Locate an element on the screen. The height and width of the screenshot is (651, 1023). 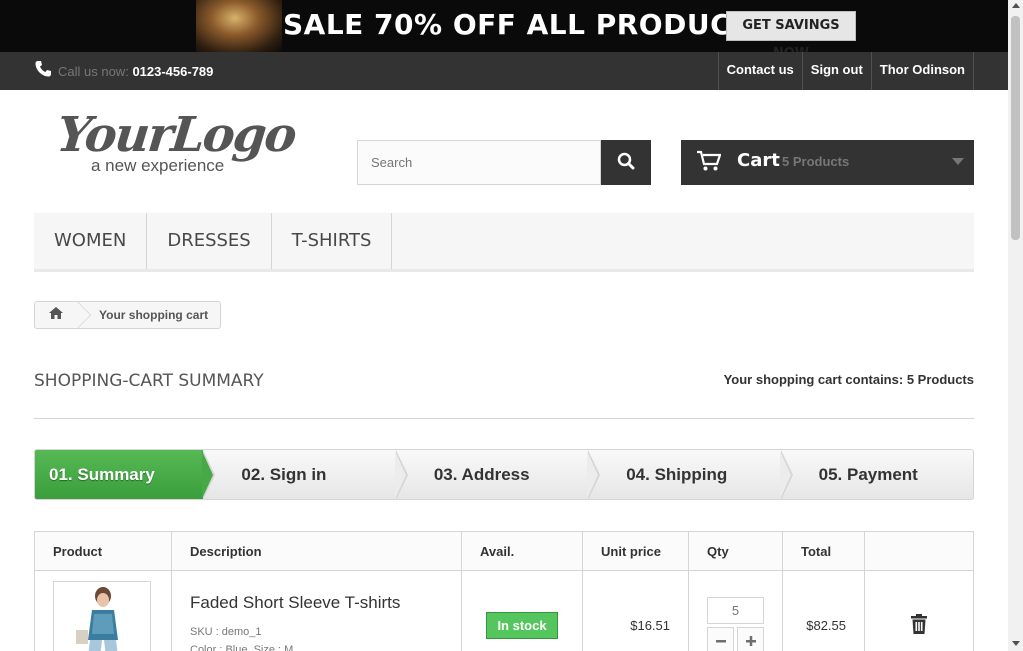
call-us-label: Call us now: is located at coordinates (93, 71).